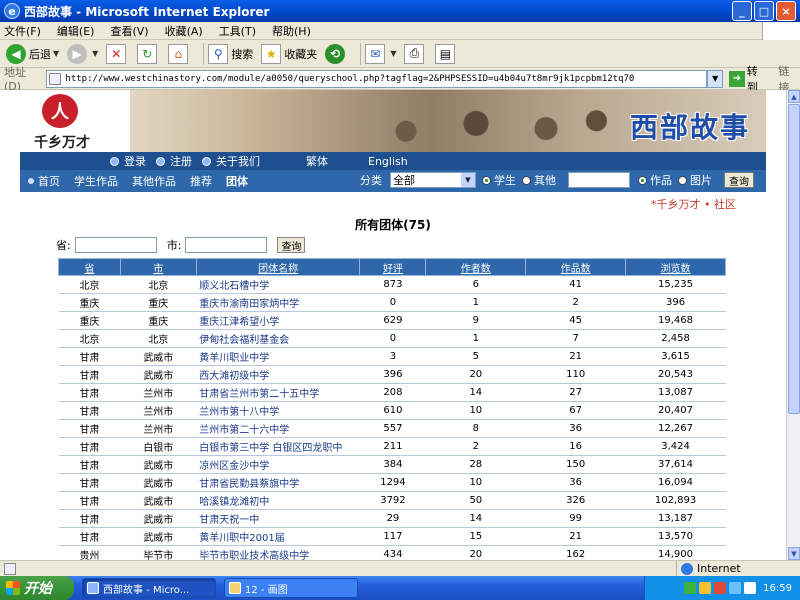  I want to click on col-province: 省, so click(89, 267).